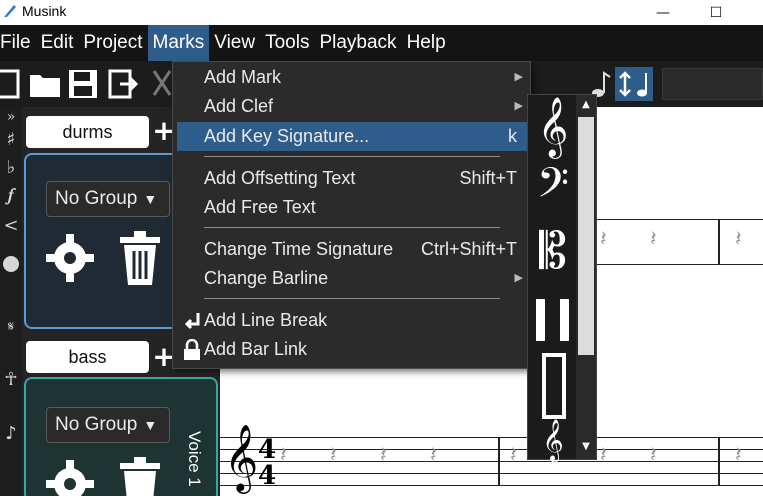  I want to click on new-file-icon, so click(14, 84).